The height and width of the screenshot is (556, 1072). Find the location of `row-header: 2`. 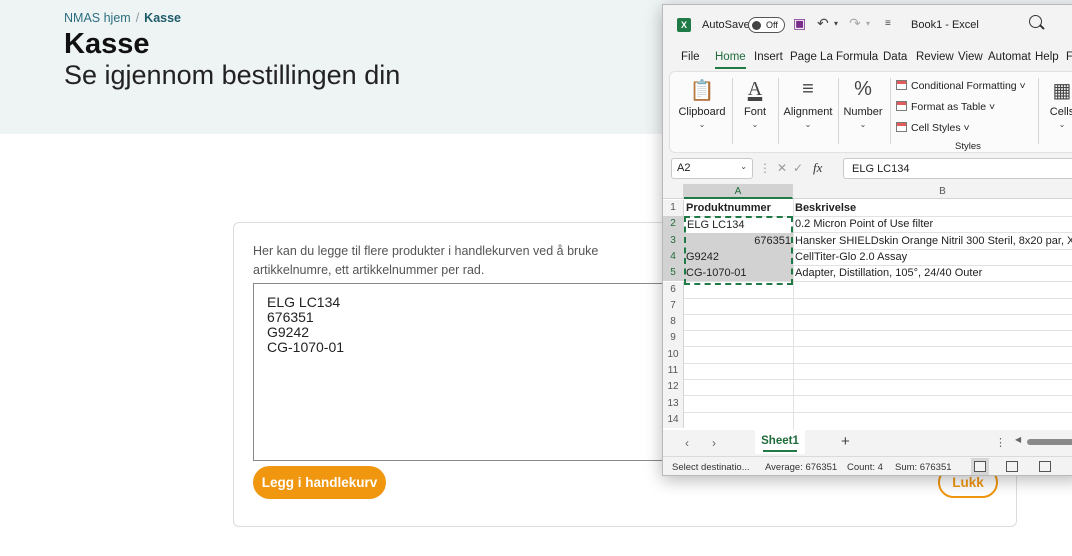

row-header: 2 is located at coordinates (673, 224).